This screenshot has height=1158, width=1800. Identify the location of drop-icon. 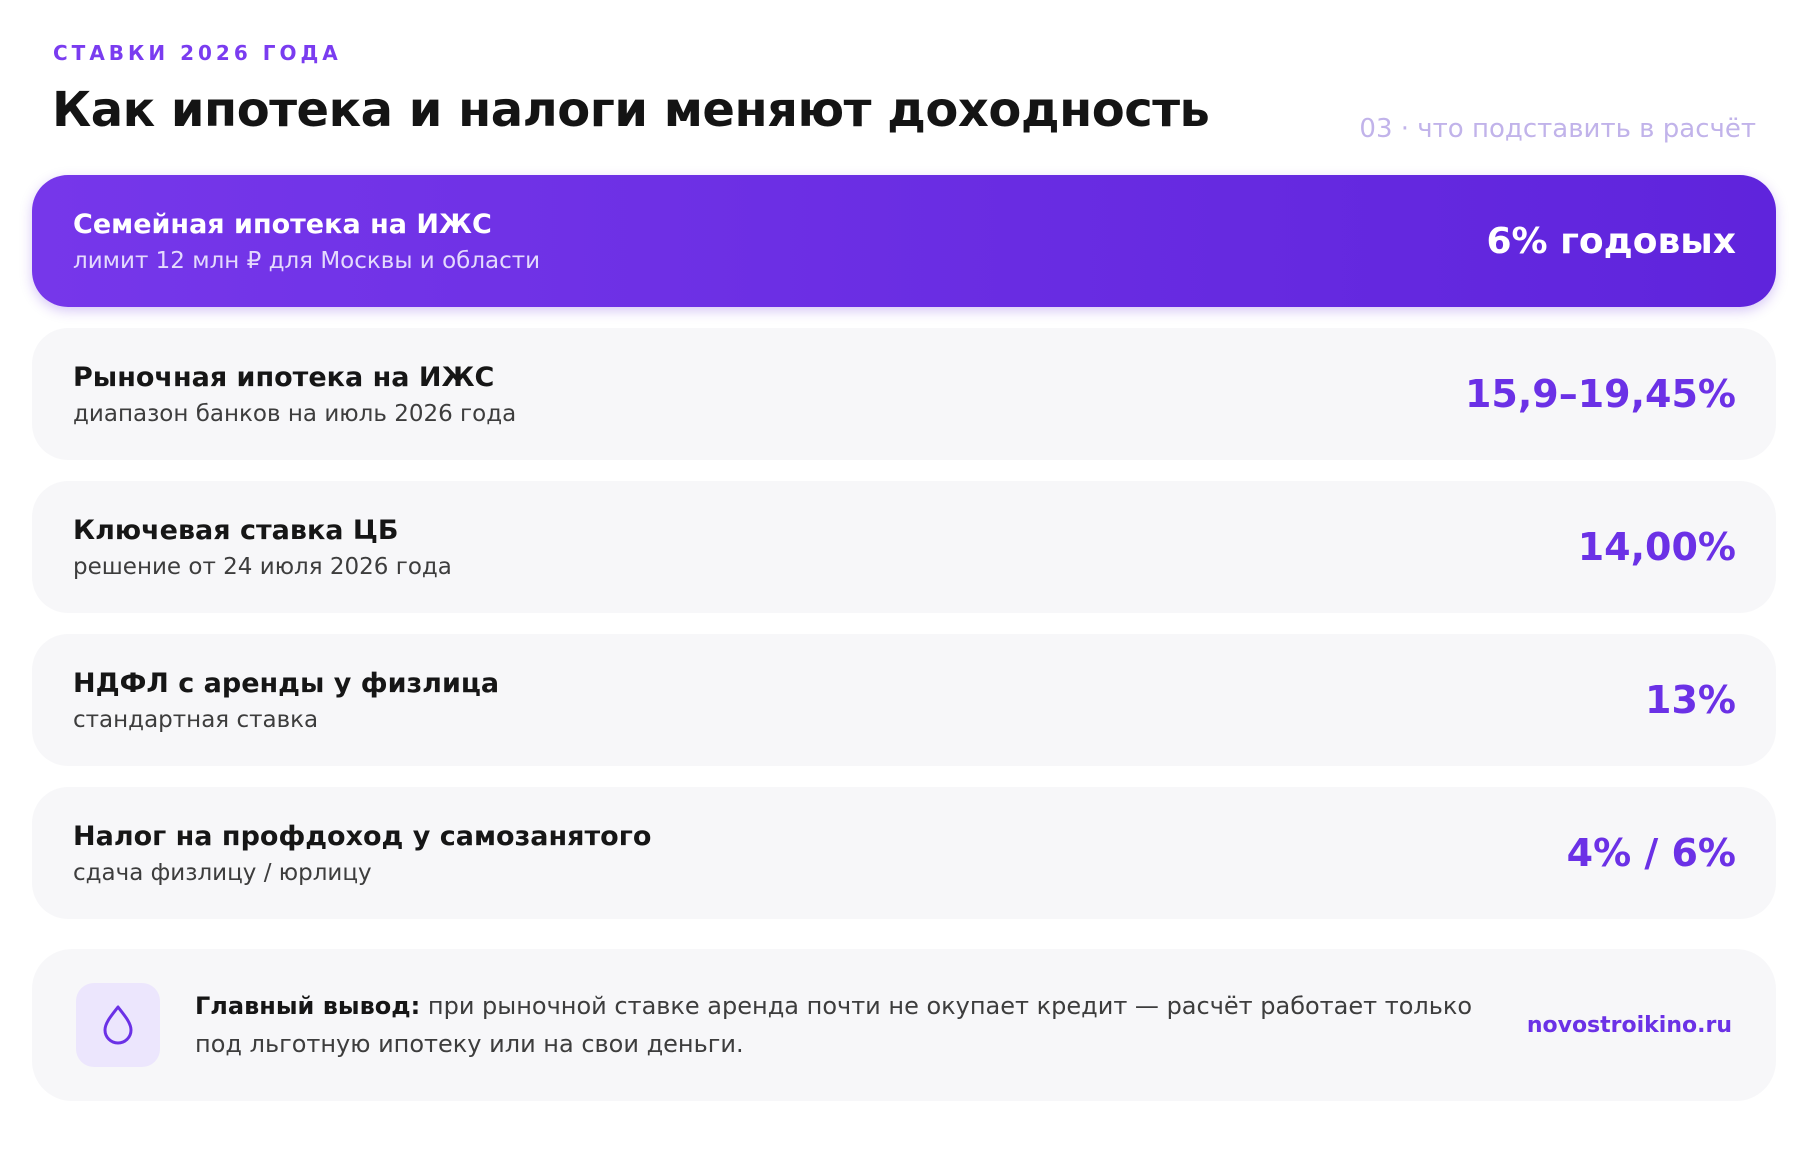
(118, 1025).